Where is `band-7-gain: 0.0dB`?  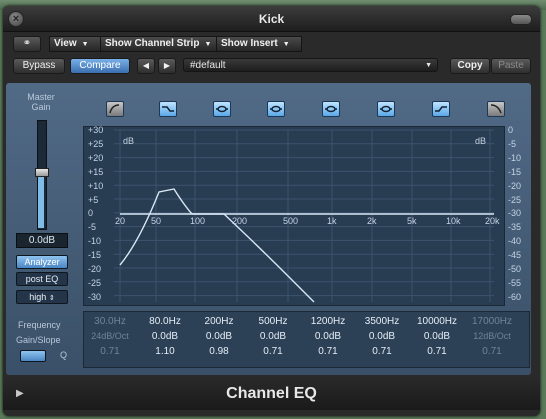
band-7-gain: 0.0dB is located at coordinates (437, 336).